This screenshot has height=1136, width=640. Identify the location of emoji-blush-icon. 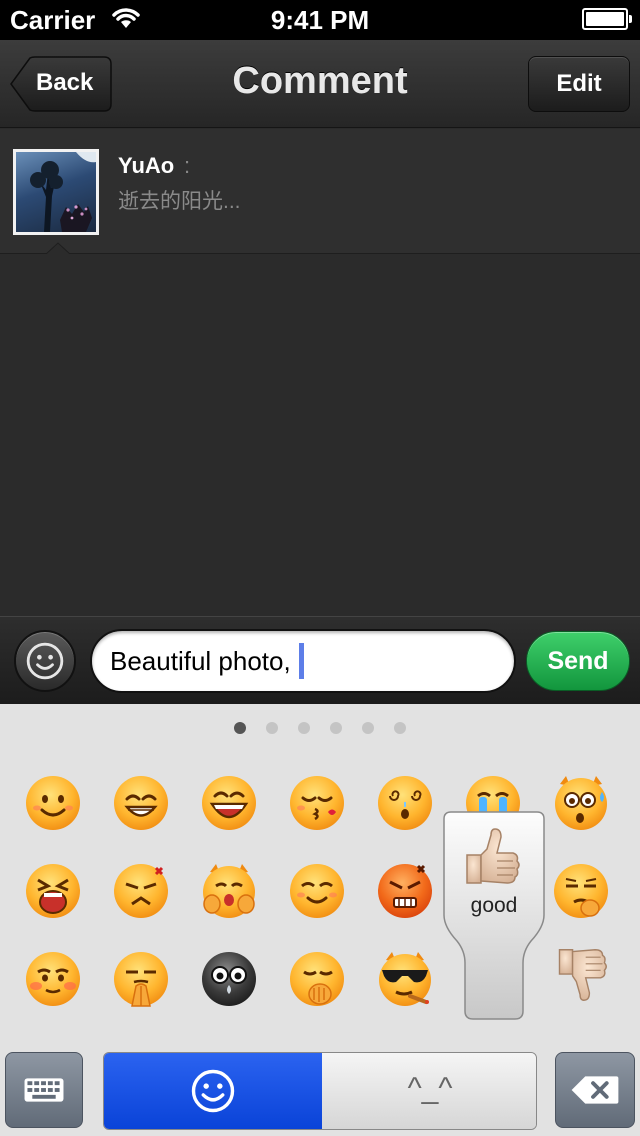
(53, 979).